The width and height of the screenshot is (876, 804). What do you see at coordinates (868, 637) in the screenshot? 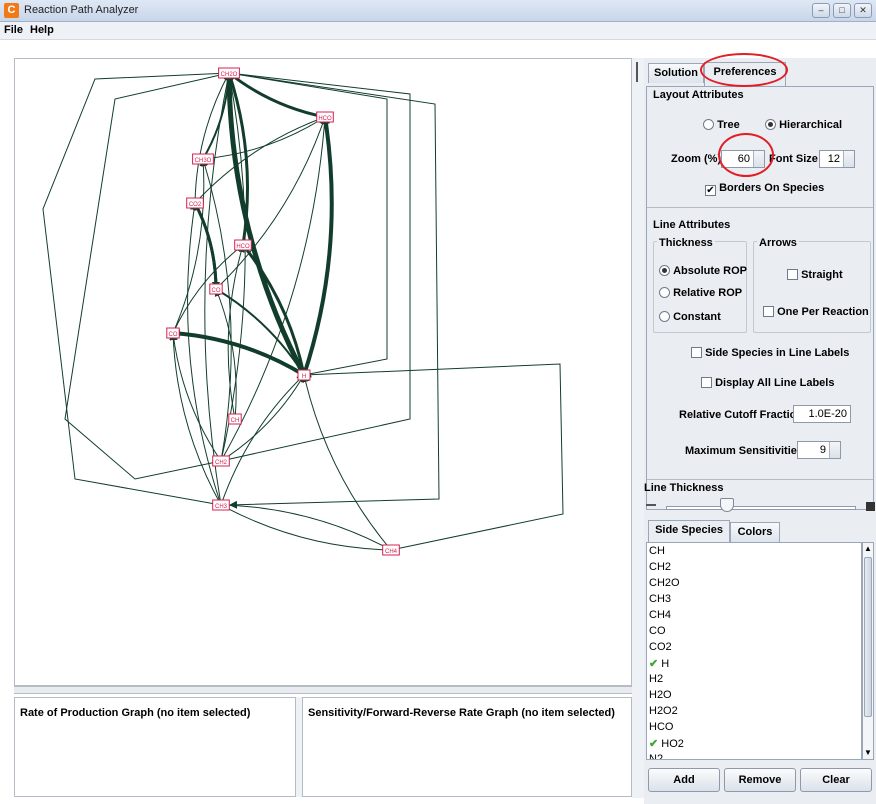
I see `scrollbar-thumb` at bounding box center [868, 637].